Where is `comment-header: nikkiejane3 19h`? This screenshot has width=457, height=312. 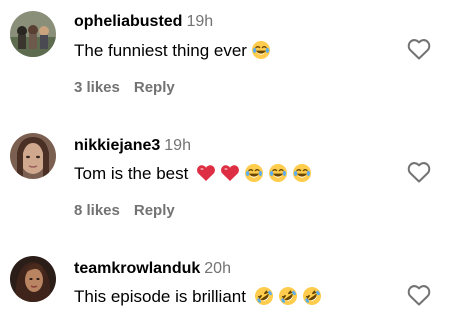 comment-header: nikkiejane3 19h is located at coordinates (132, 146).